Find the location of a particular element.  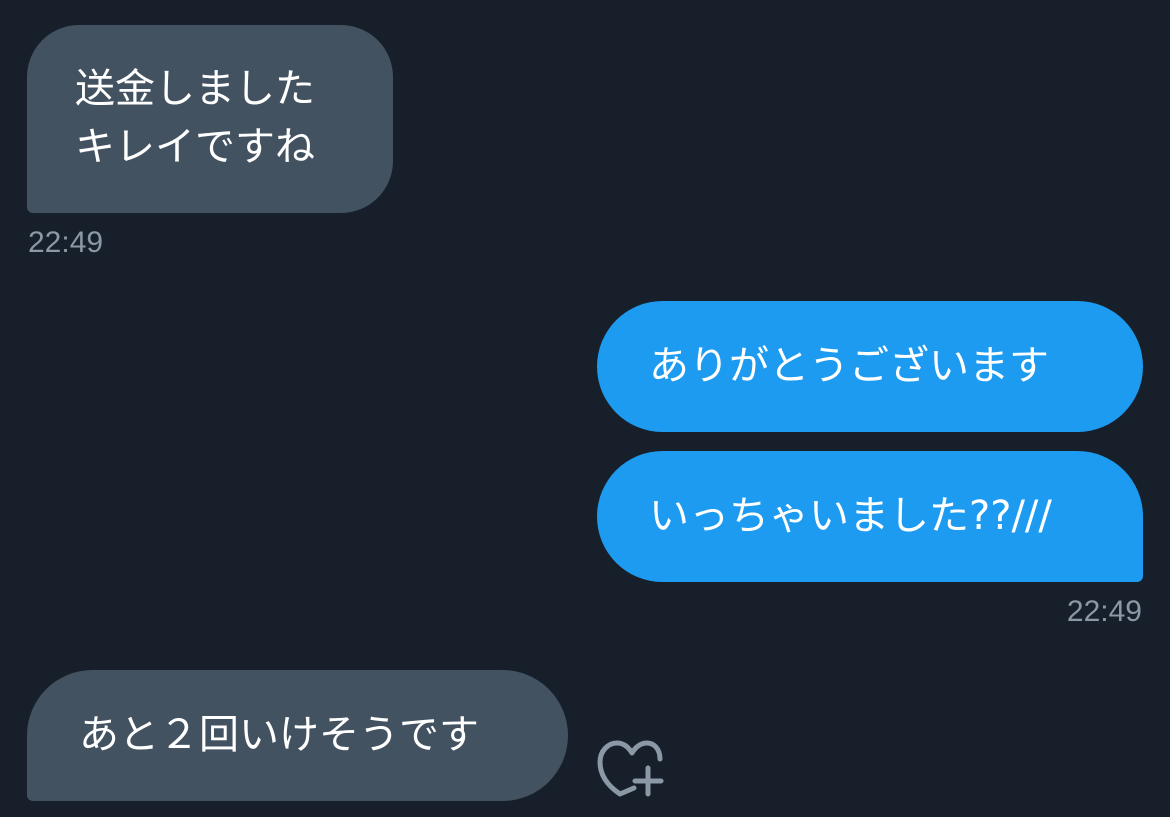

received-message-bubble: あと２回いけそうです is located at coordinates (297, 735).